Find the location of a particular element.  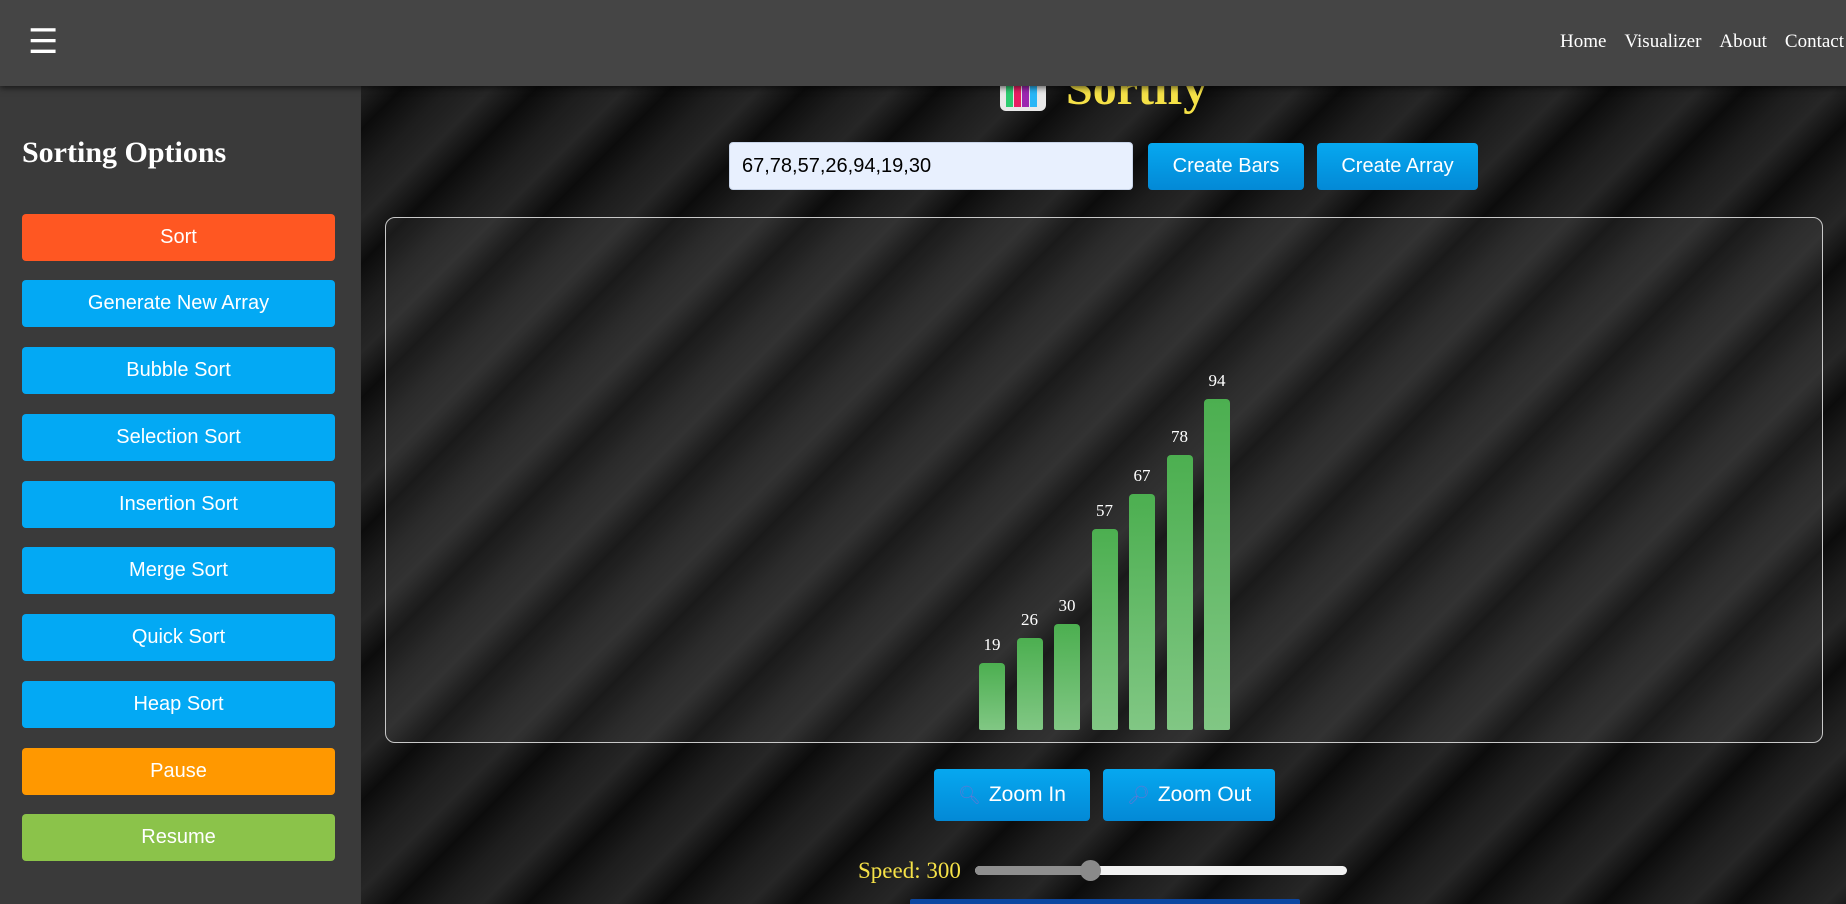

magnifier-icon: 🔍︎ is located at coordinates (969, 795).